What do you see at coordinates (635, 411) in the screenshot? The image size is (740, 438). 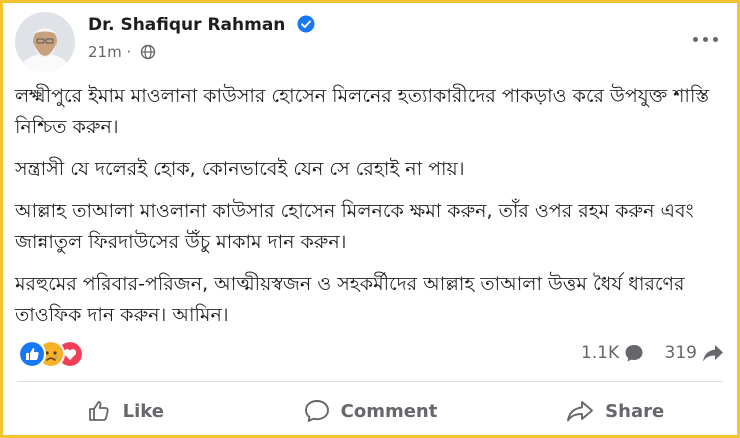 I see `share-label: Share` at bounding box center [635, 411].